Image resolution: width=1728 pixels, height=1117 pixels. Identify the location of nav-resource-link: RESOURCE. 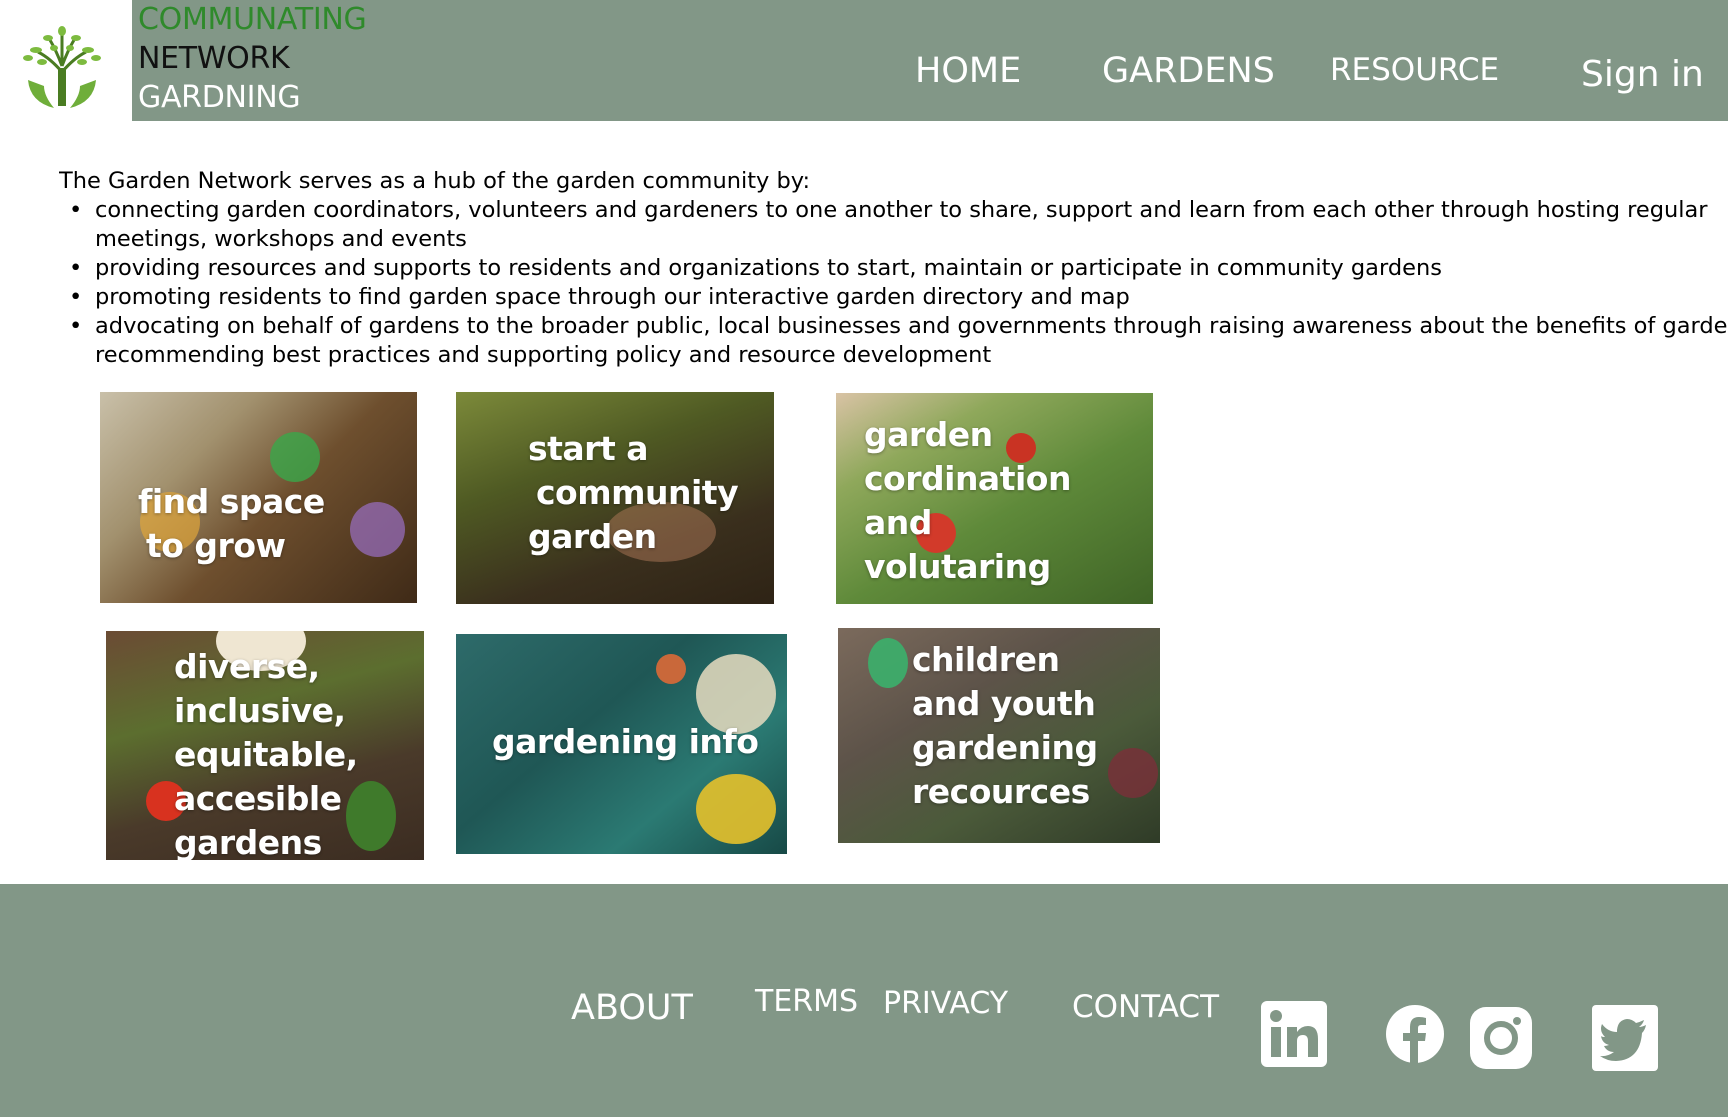
(1414, 70).